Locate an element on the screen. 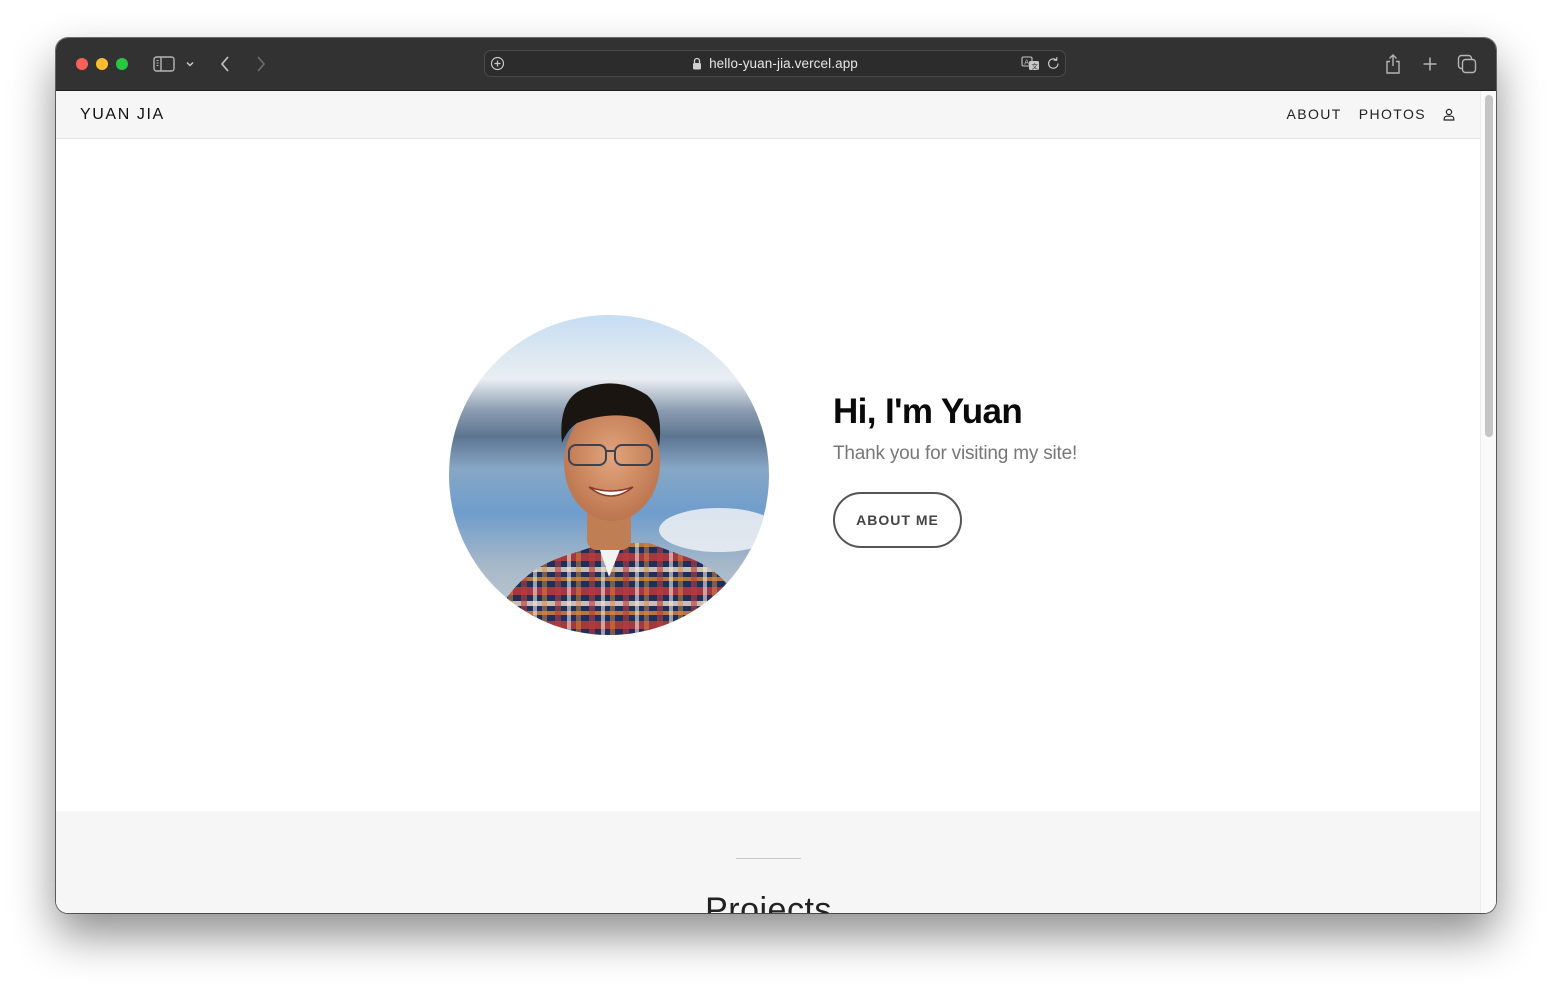  reload-icon is located at coordinates (1053, 63).